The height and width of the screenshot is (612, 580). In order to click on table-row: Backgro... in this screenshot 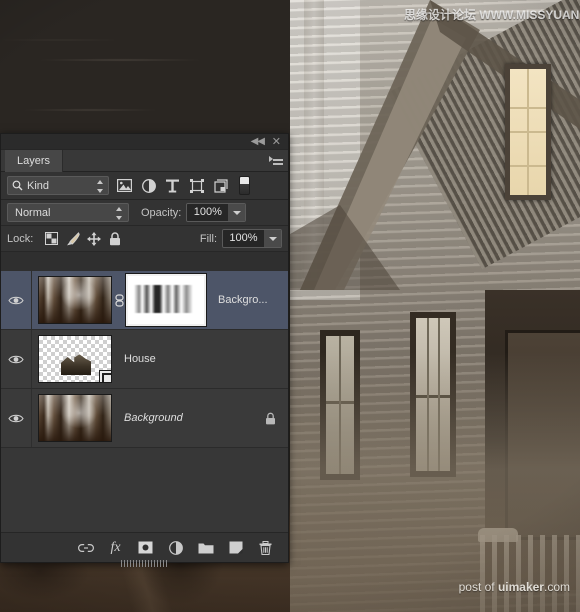, I will do `click(144, 300)`.